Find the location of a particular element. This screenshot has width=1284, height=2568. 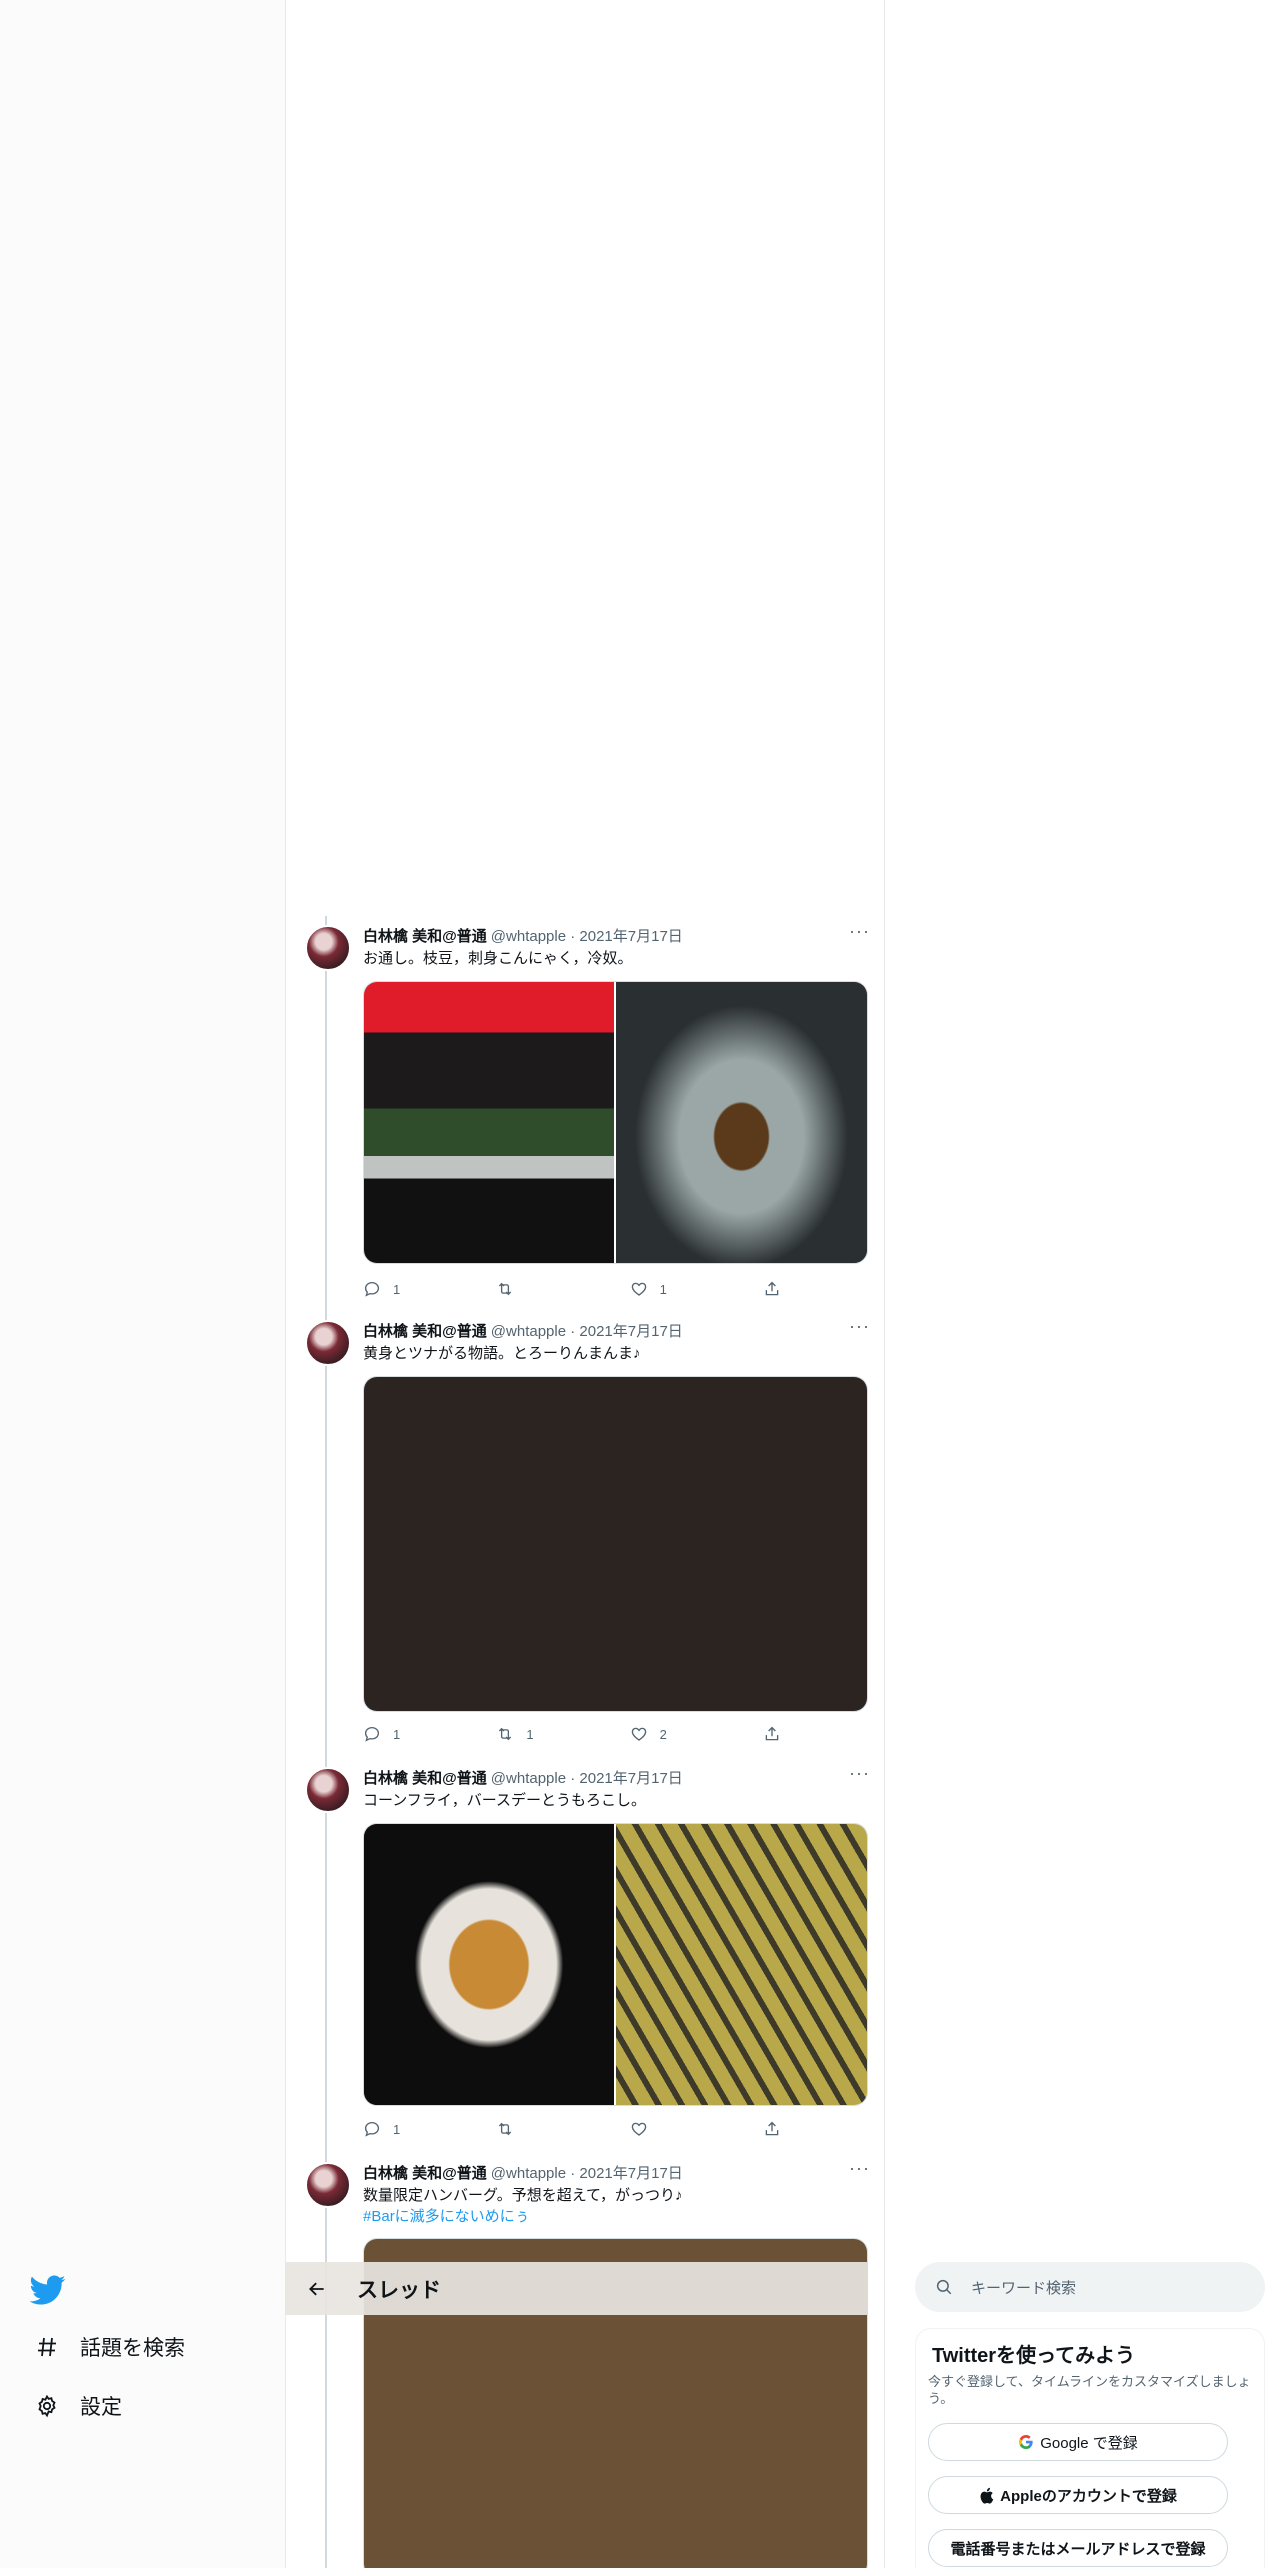

like-button is located at coordinates (696, 2129).